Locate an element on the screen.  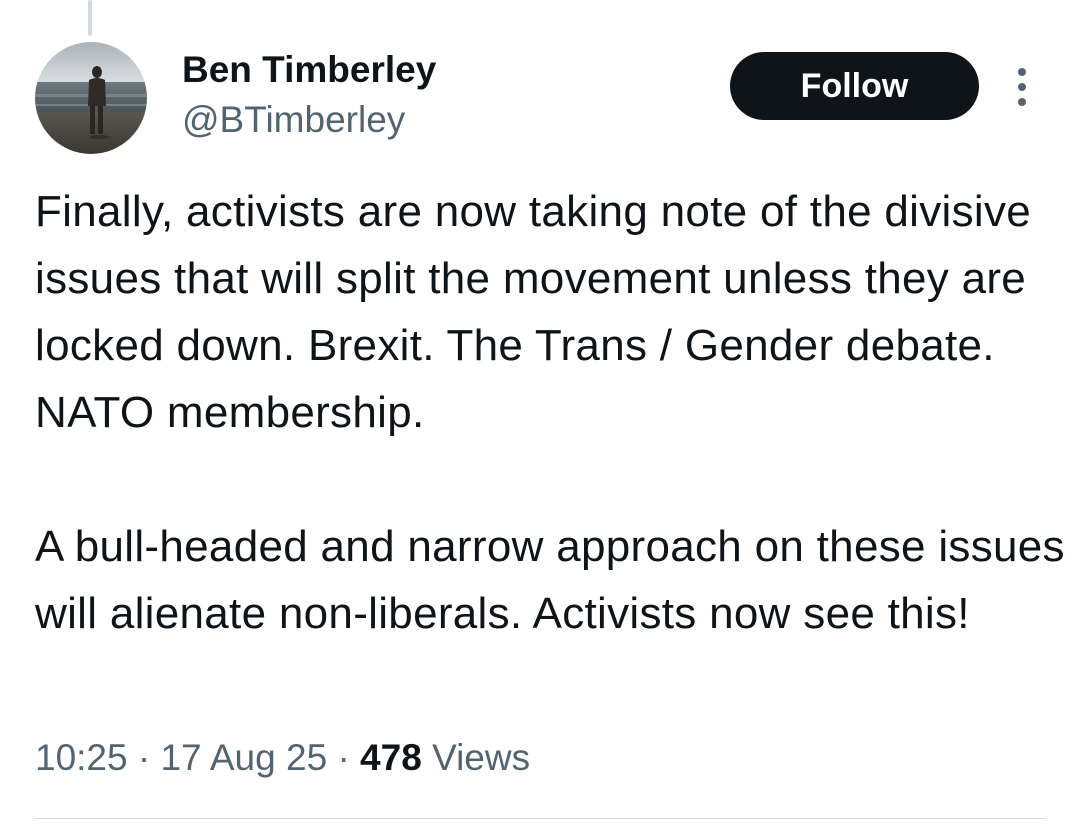
tweet-date: 17 Aug 25 is located at coordinates (243, 757).